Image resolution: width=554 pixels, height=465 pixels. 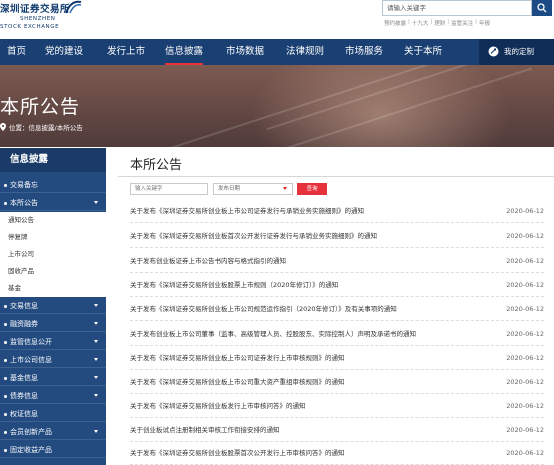 I want to click on sidebar-item-label: 交易信息, so click(x=24, y=306).